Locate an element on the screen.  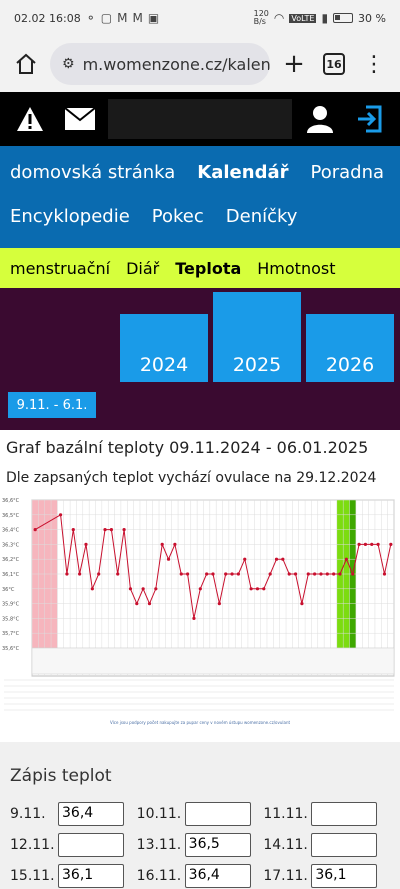
tab-weight: Hmotnost is located at coordinates (296, 268).